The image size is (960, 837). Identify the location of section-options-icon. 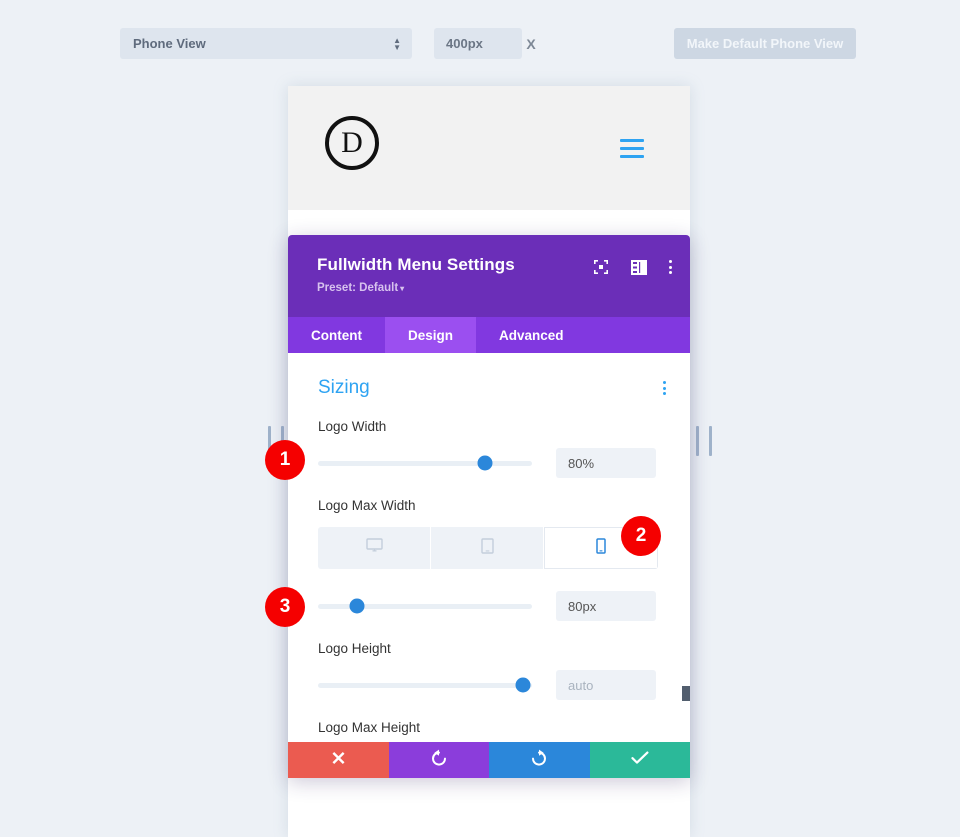
(664, 388).